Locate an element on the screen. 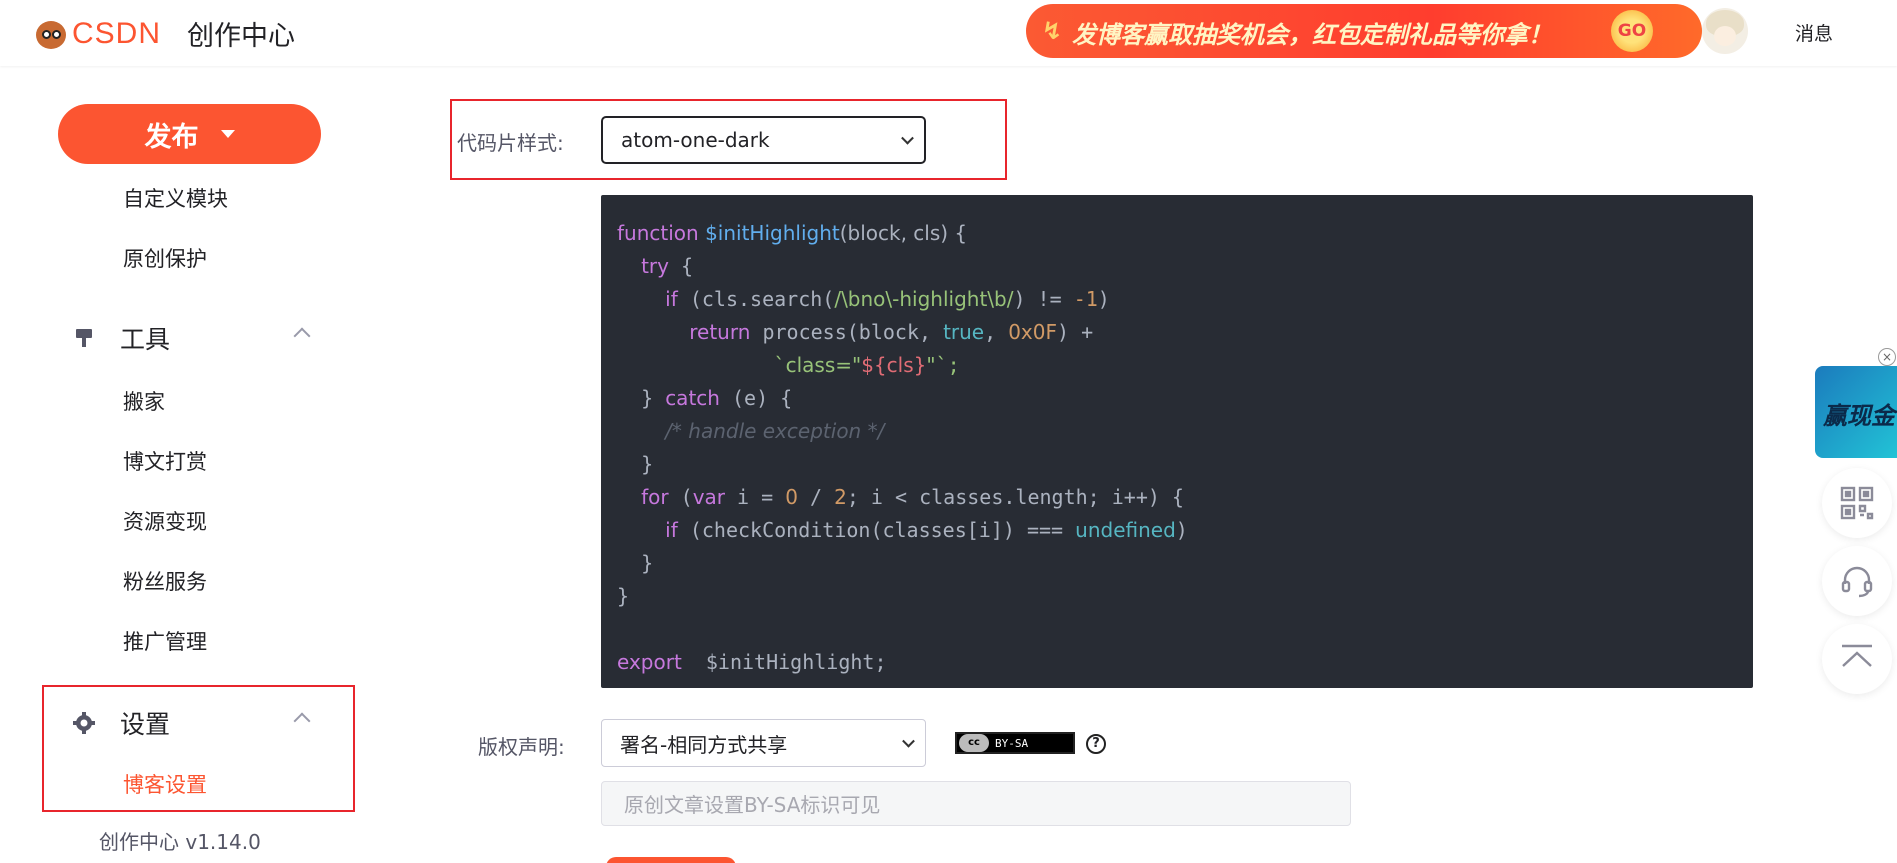 The width and height of the screenshot is (1897, 863). back-to-top-button is located at coordinates (1857, 659).